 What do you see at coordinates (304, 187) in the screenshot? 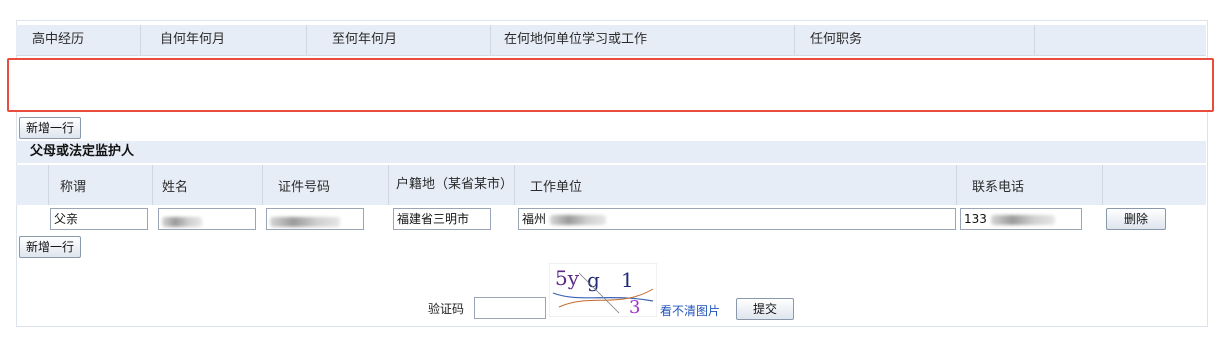
I see `col-id-number: 证件号码` at bounding box center [304, 187].